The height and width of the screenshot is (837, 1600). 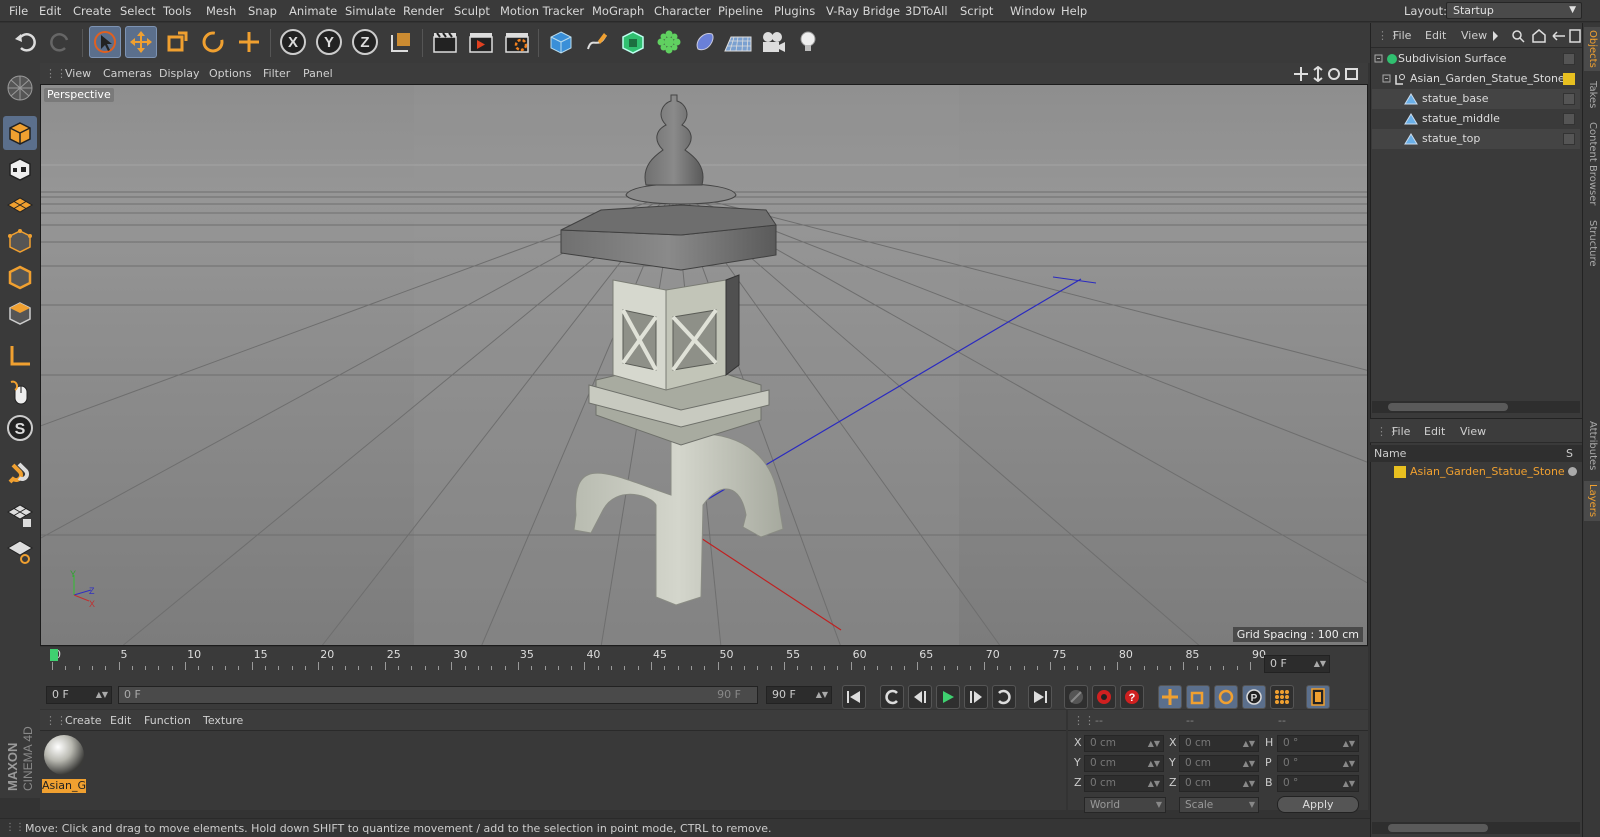 What do you see at coordinates (669, 42) in the screenshot?
I see `add-mograph-cloner-button` at bounding box center [669, 42].